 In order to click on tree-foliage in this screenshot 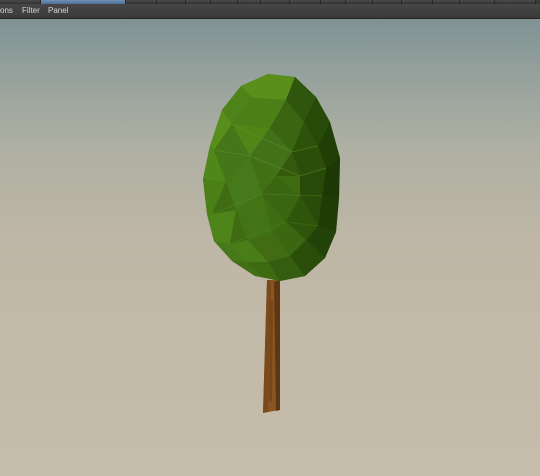, I will do `click(271, 177)`.